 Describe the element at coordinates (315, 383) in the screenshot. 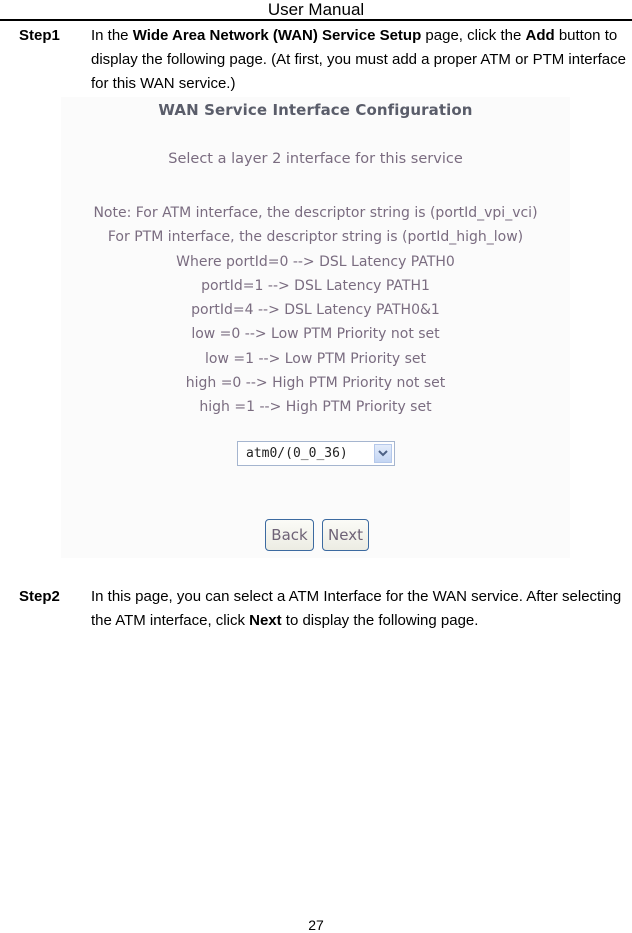

I see `note-line: high =0 --> High PTM Priority not set` at that location.